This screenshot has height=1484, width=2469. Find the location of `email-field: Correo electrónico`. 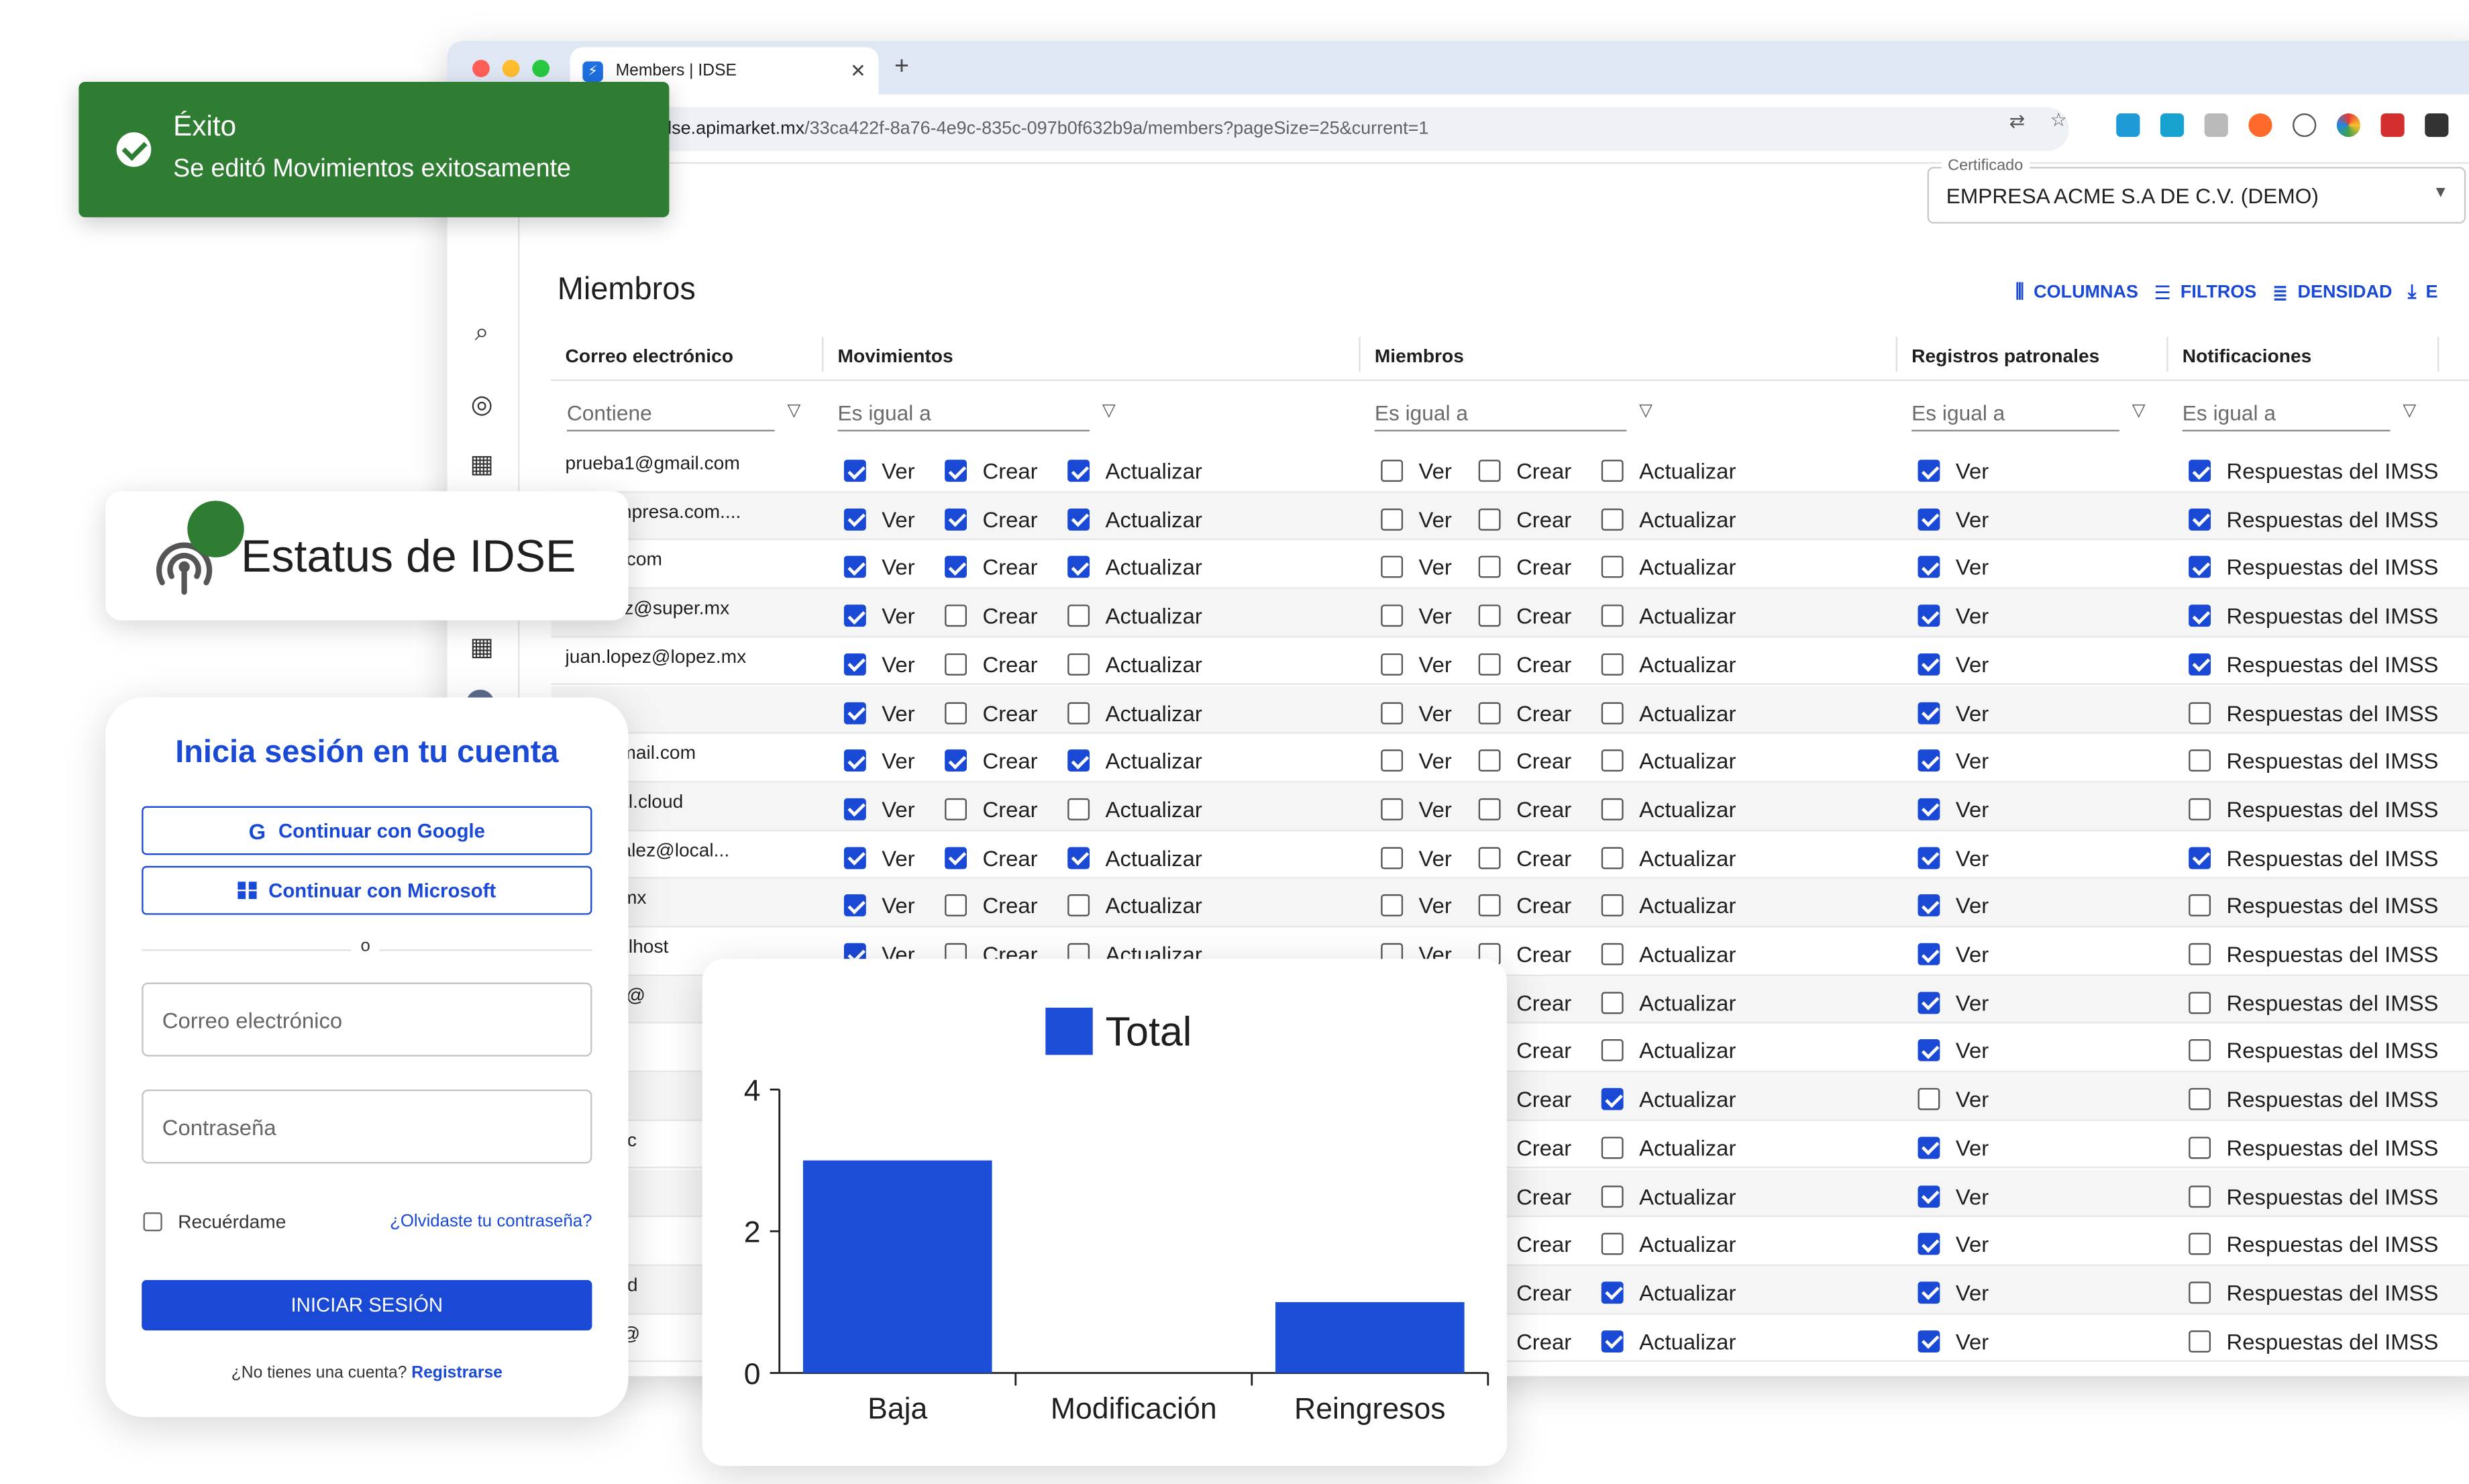

email-field: Correo electrónico is located at coordinates (367, 1019).